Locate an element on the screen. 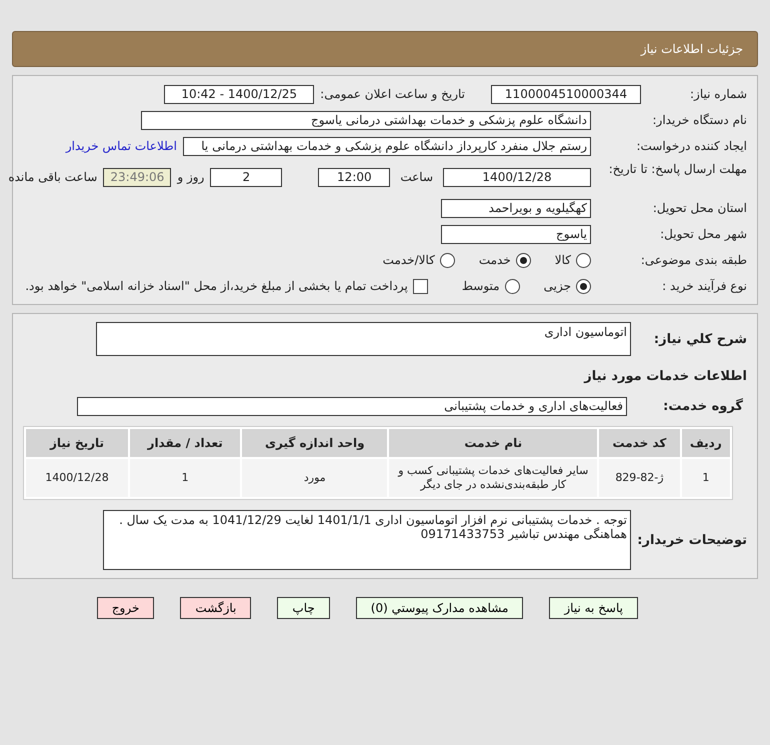  buyer-contact-link: اطلاعات تماس خریدار is located at coordinates (121, 146).